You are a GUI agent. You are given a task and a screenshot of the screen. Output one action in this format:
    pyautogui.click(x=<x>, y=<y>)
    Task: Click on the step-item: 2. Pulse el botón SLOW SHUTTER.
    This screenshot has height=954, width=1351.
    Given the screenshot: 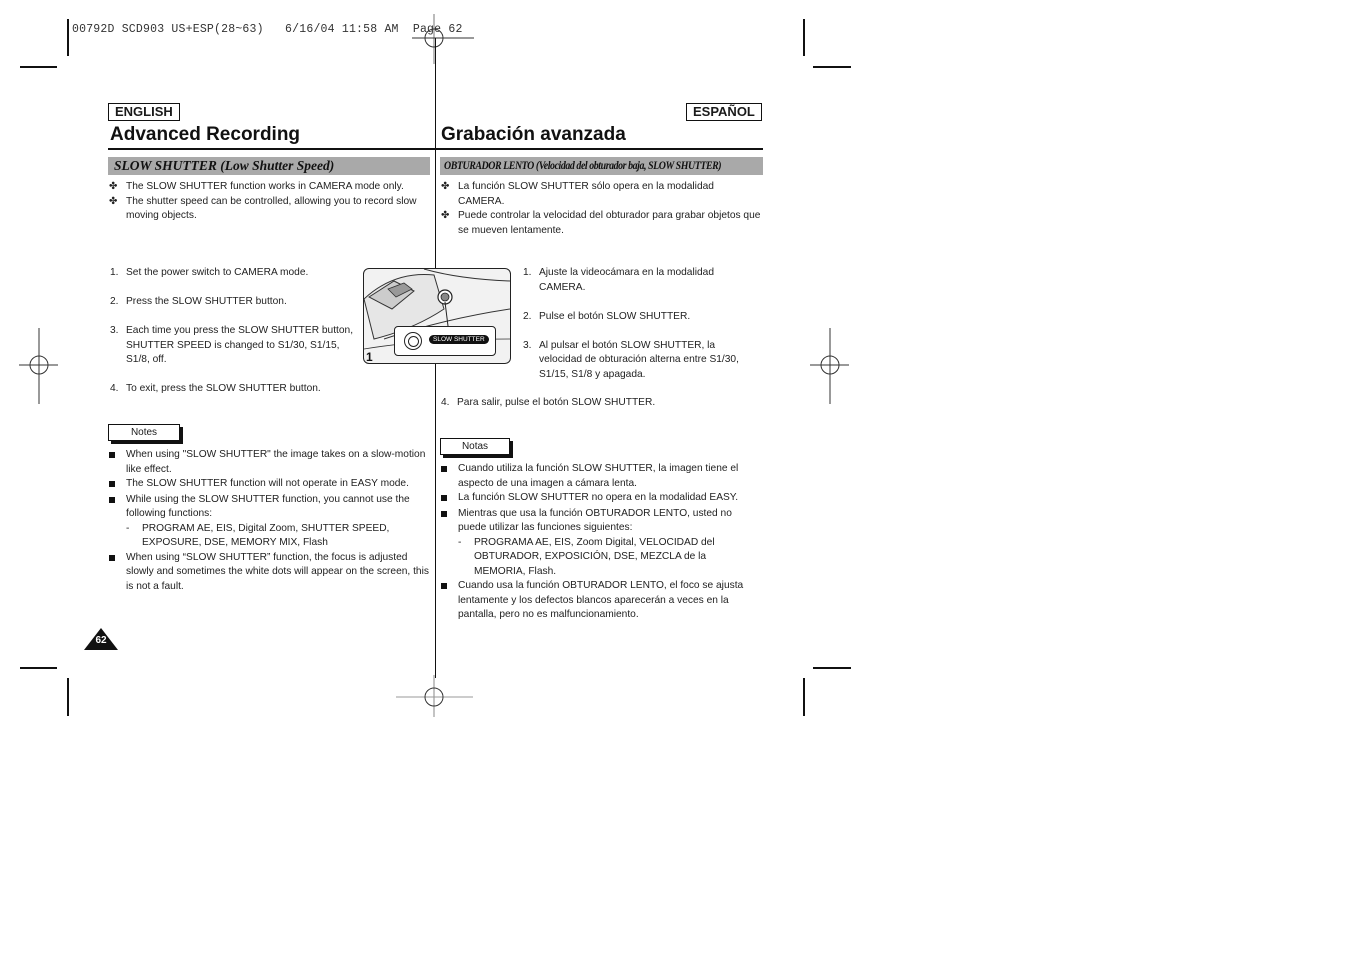 What is the action you would take?
    pyautogui.click(x=607, y=316)
    